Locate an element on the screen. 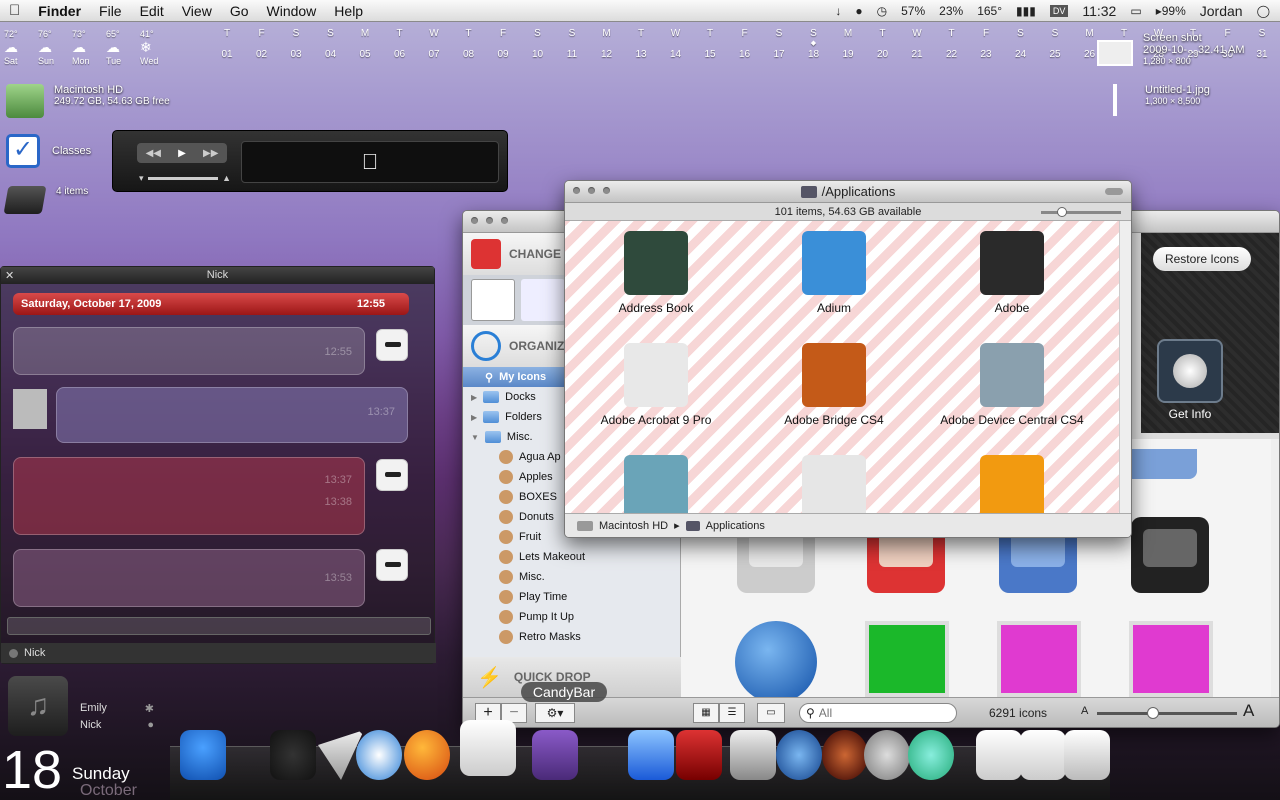 This screenshot has height=800, width=1280. preview-button: ▭ is located at coordinates (771, 713).